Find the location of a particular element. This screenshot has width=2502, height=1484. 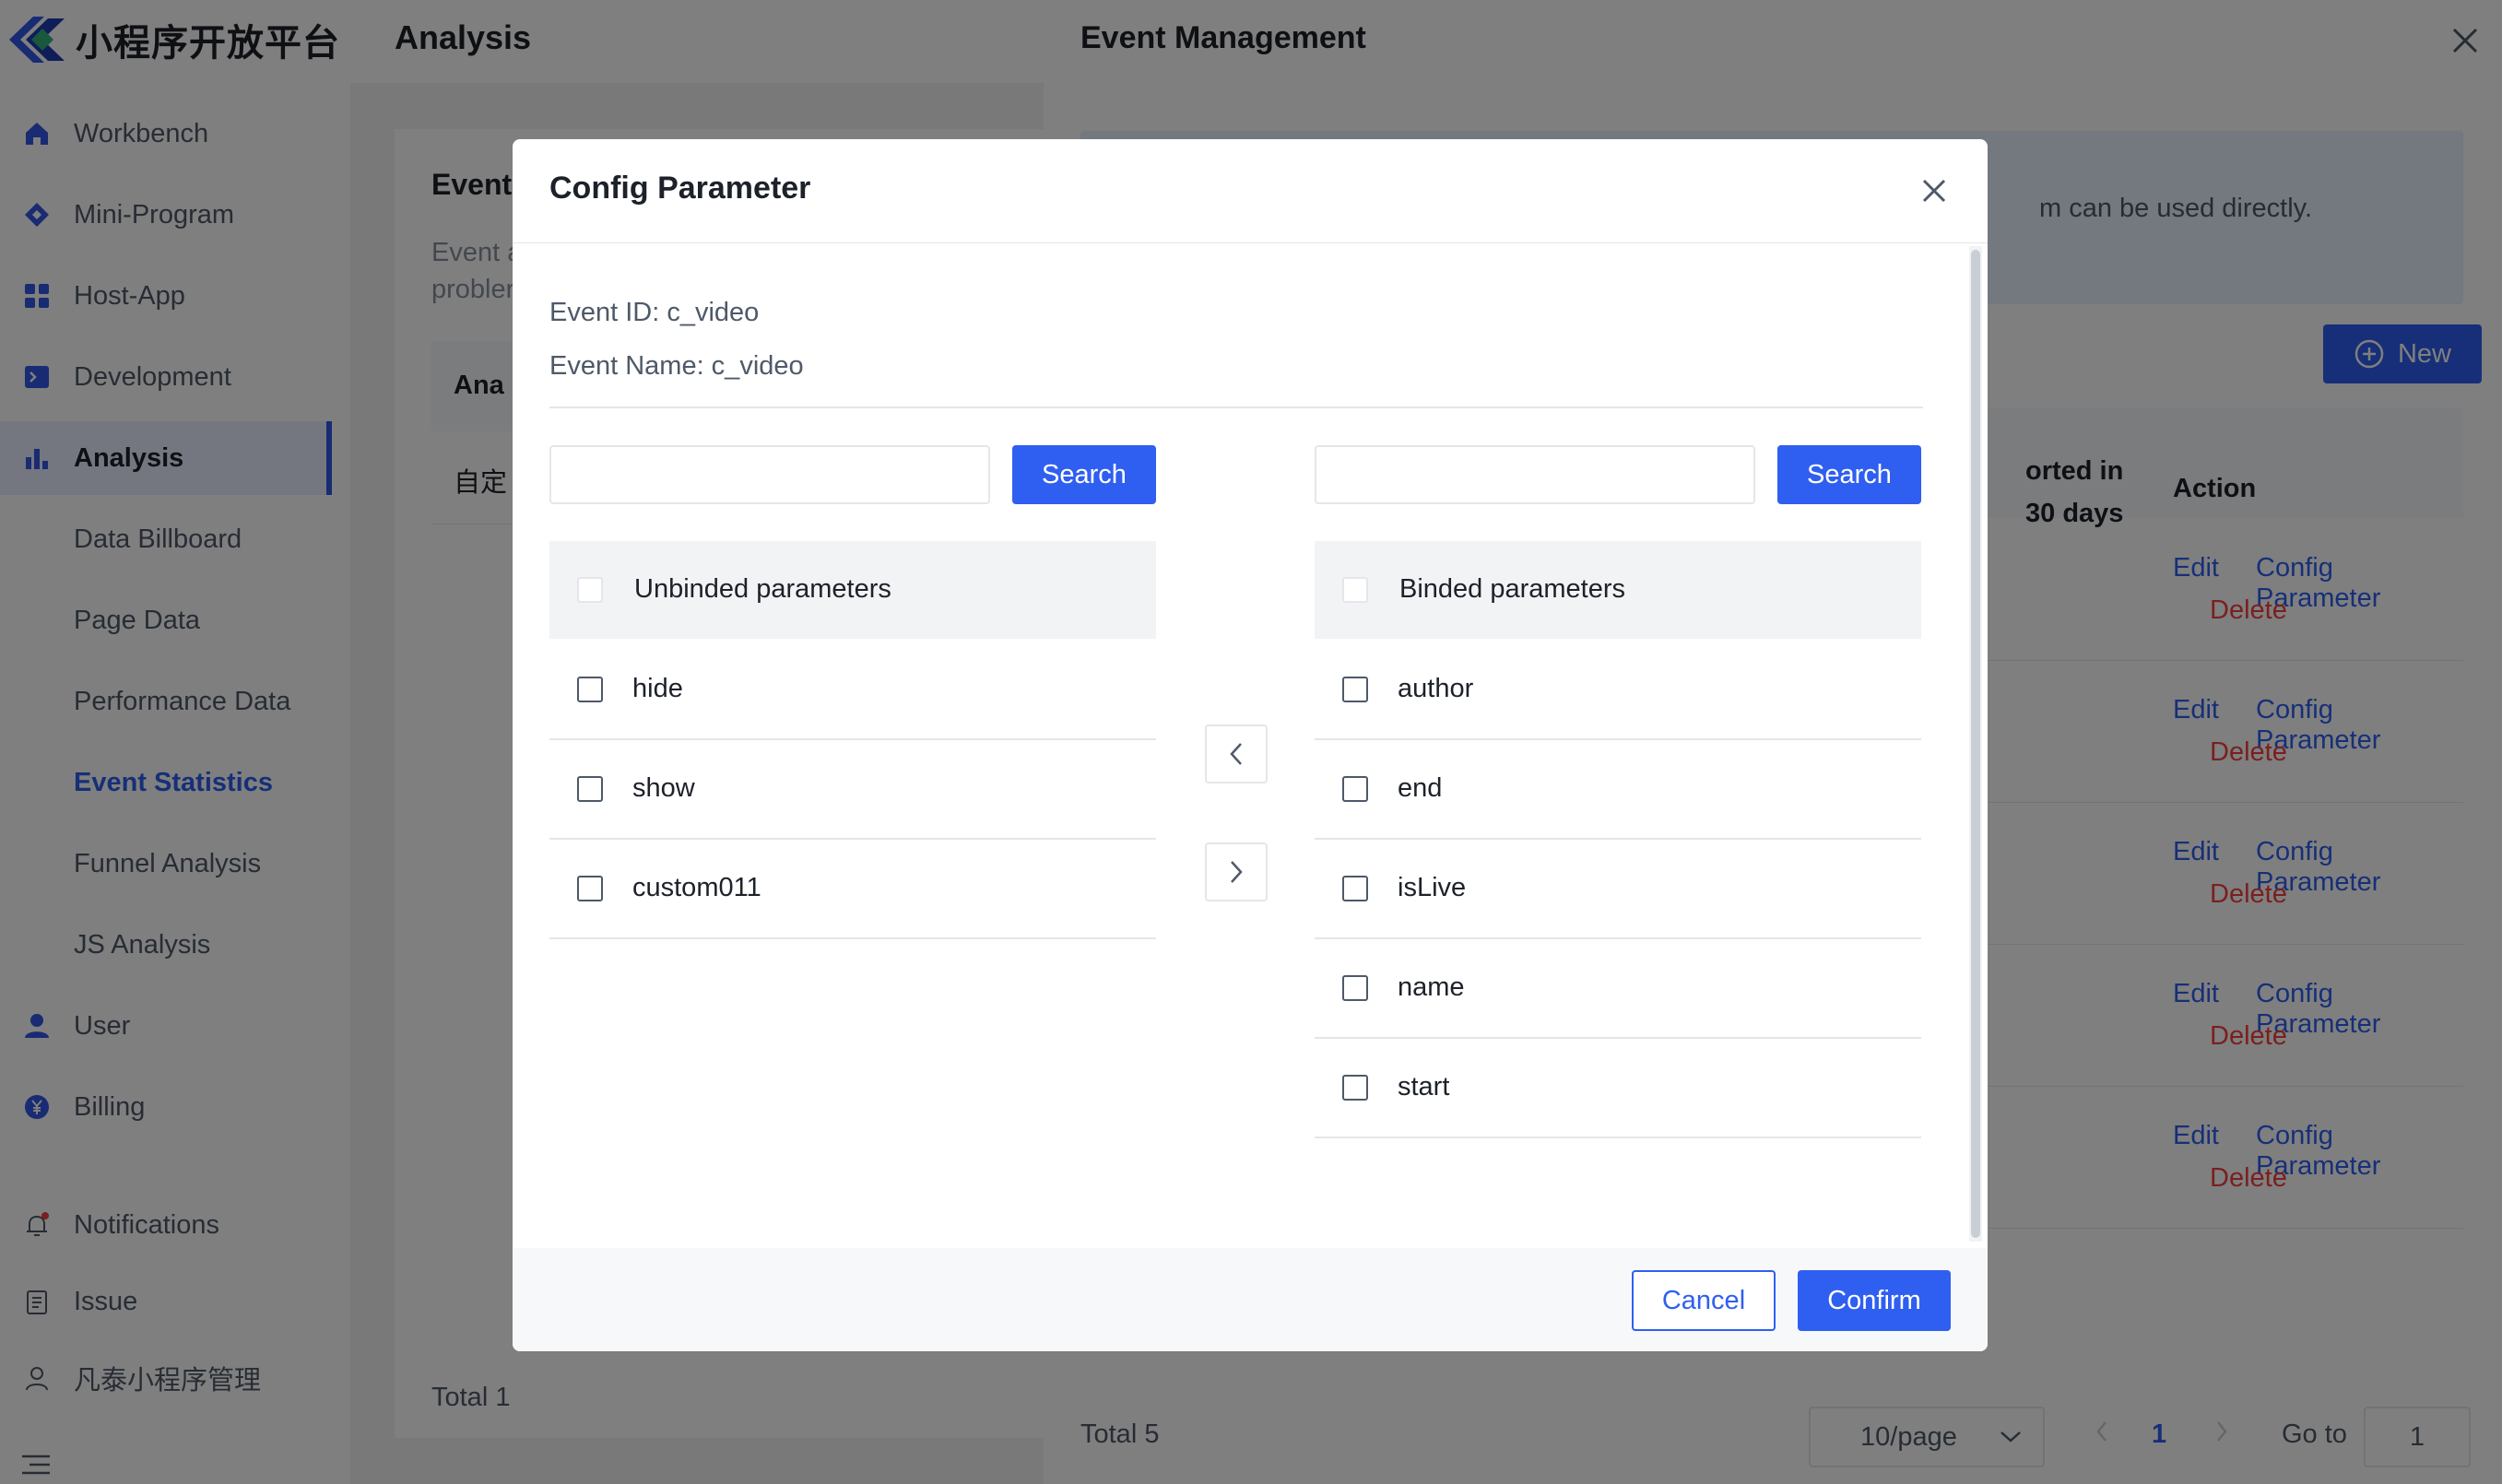

item-label: hide is located at coordinates (657, 689).